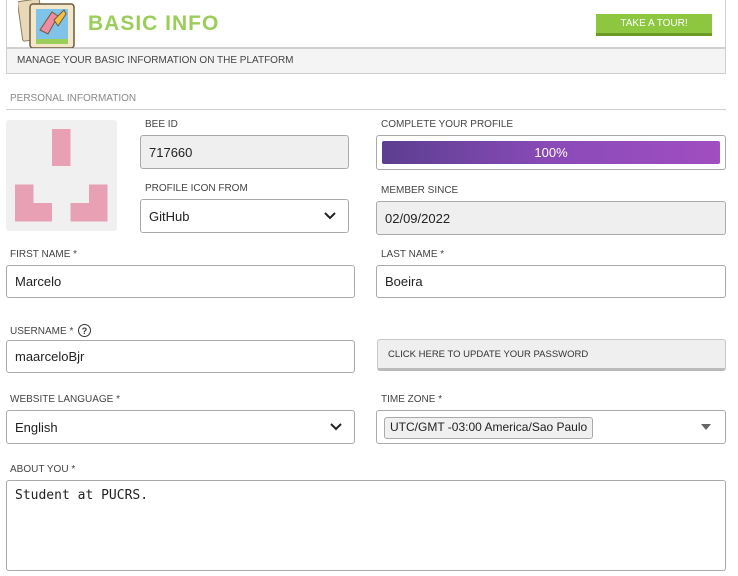  What do you see at coordinates (366, 109) in the screenshot?
I see `section-divider` at bounding box center [366, 109].